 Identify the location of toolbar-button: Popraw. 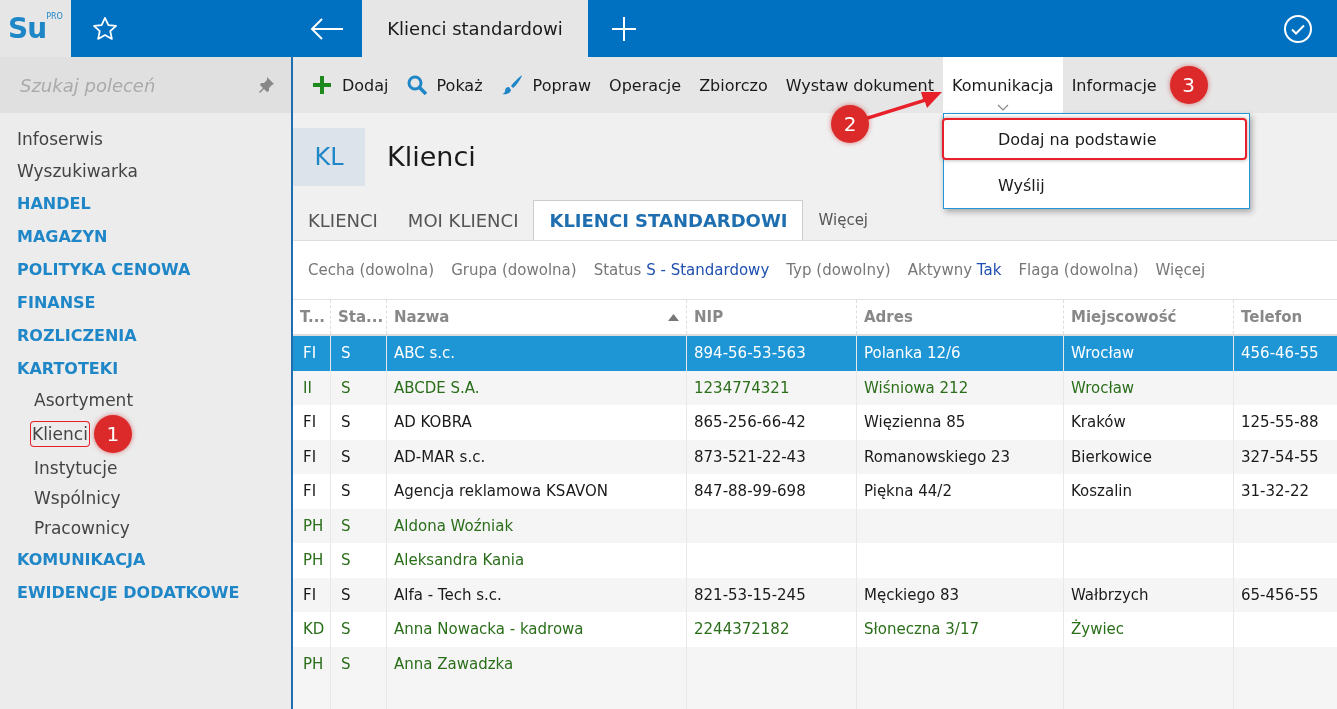
(546, 85).